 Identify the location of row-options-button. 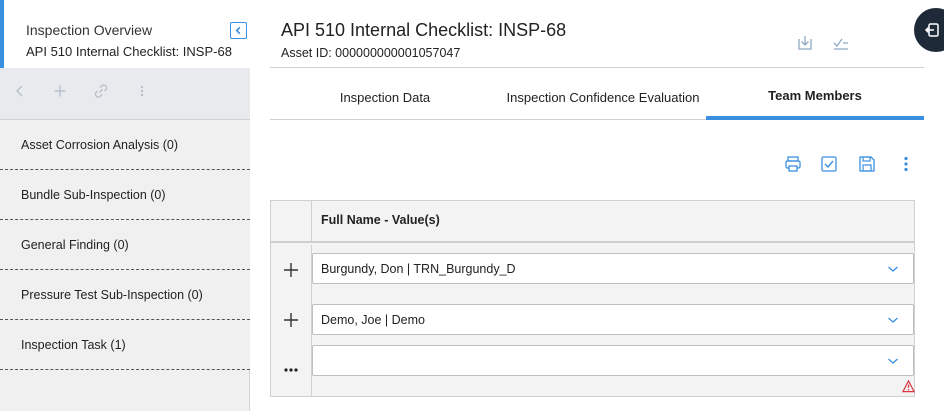
(291, 370).